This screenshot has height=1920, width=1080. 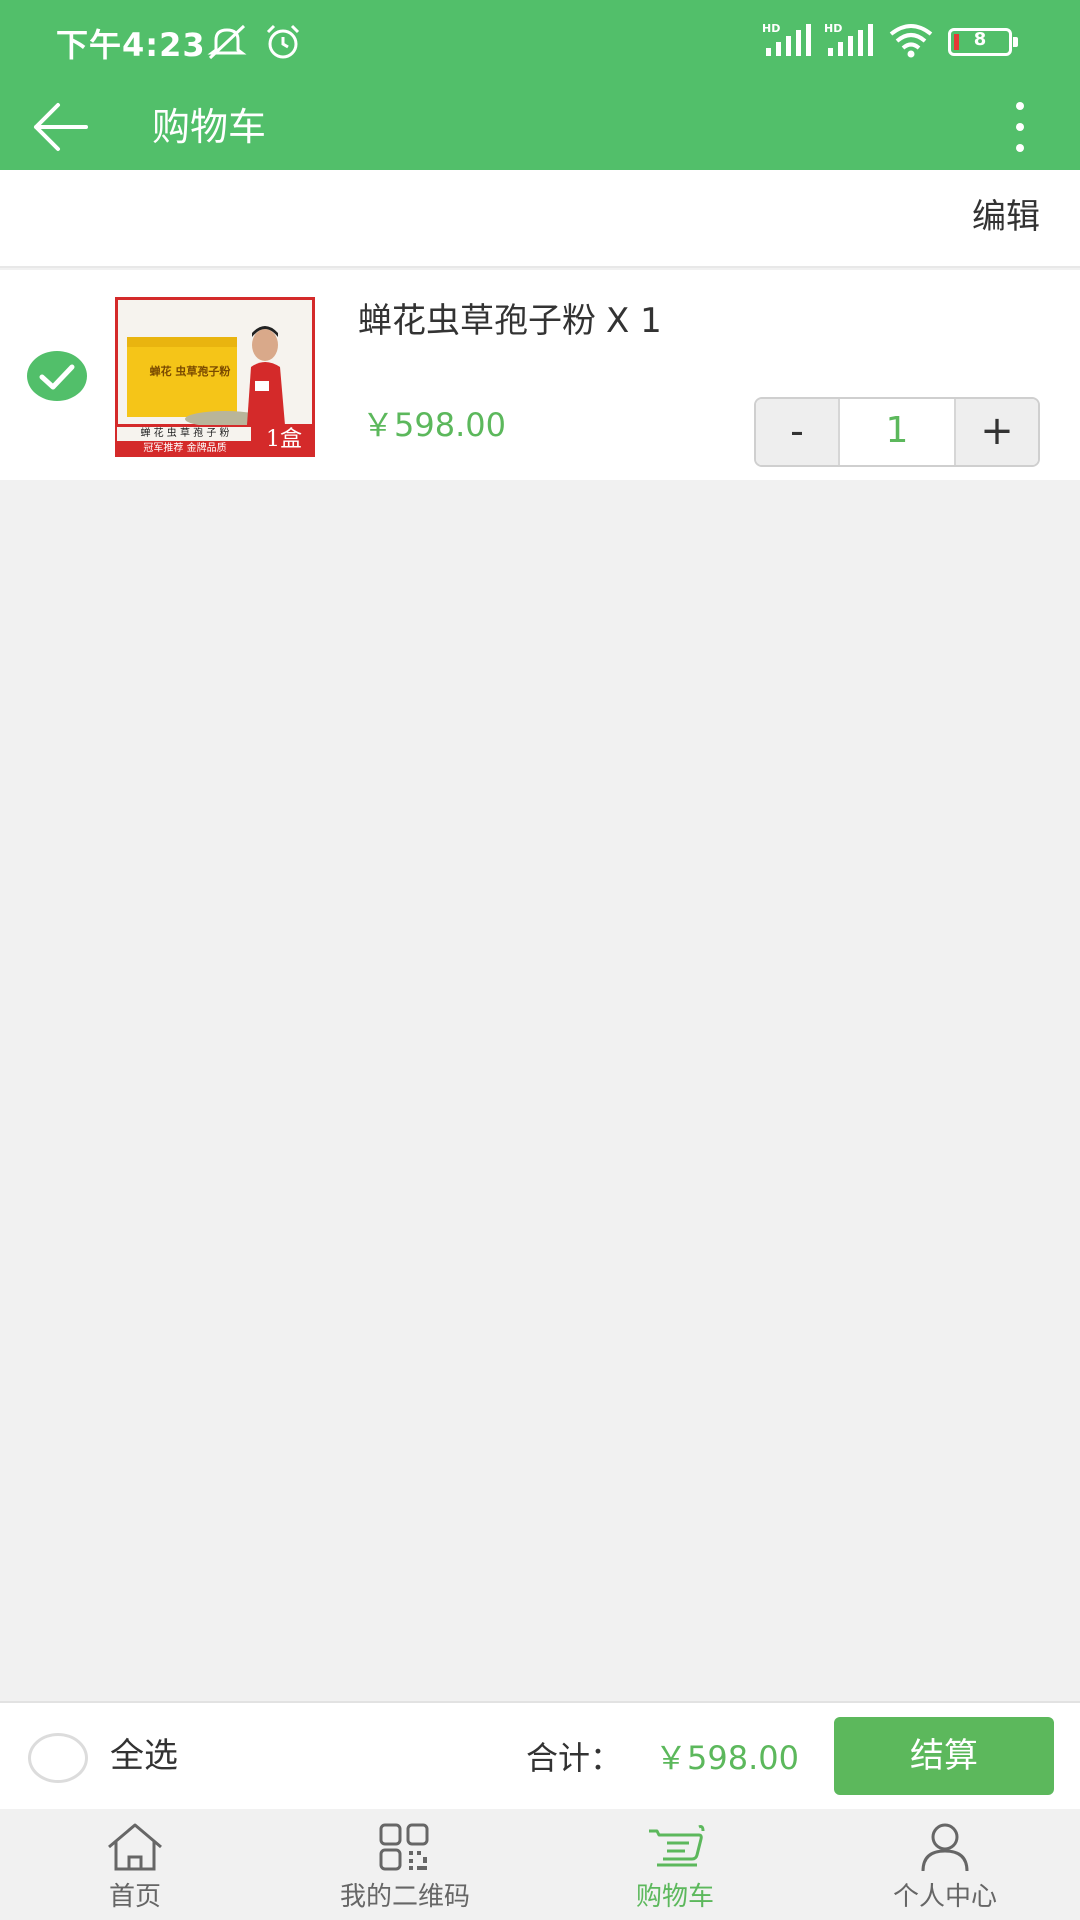 I want to click on quantity-value: 1, so click(x=897, y=432).